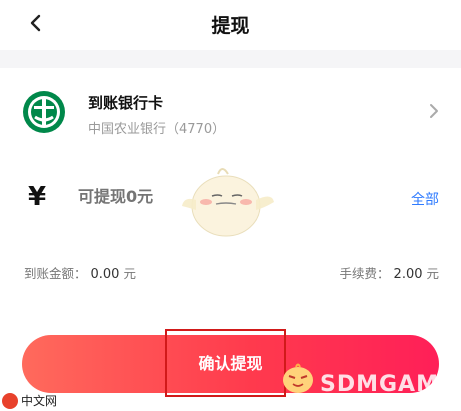  I want to click on service-fee-unit: 元, so click(432, 273).